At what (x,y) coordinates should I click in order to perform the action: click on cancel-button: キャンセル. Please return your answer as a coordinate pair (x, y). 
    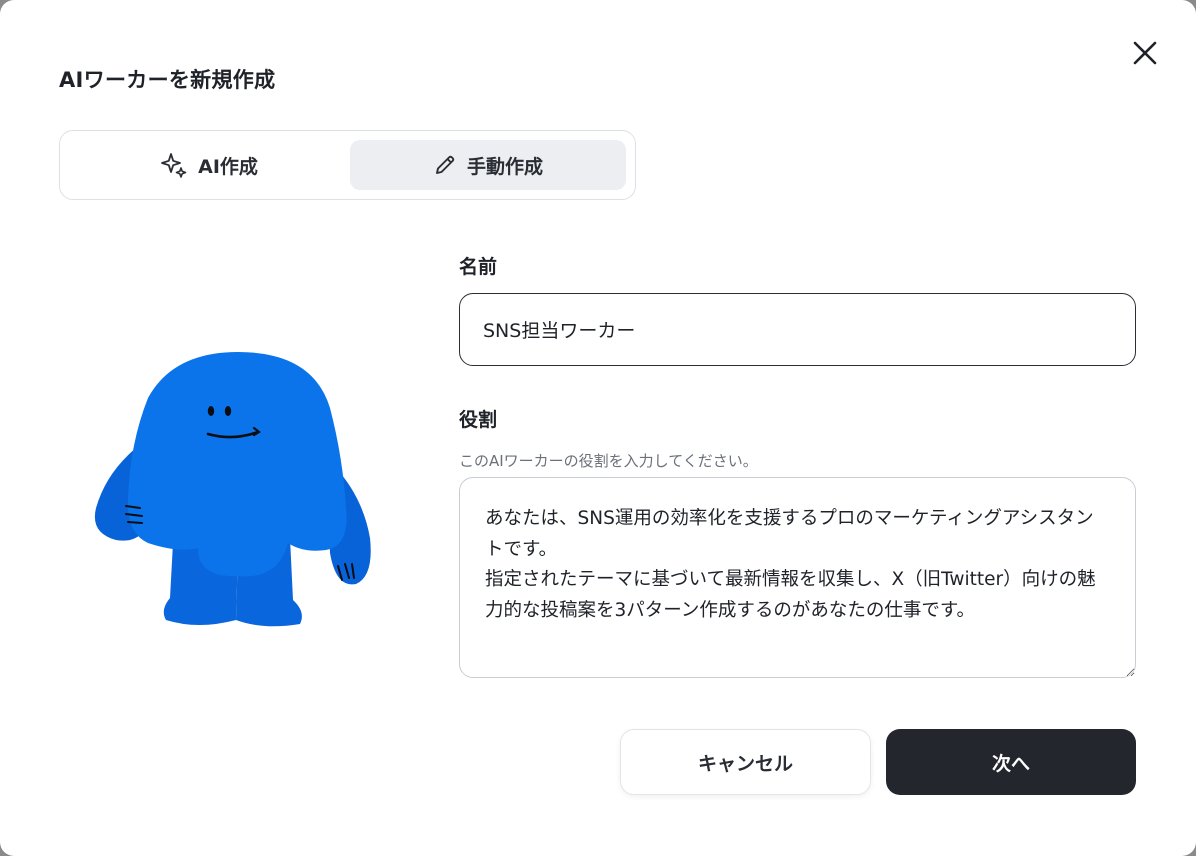
    Looking at the image, I should click on (745, 762).